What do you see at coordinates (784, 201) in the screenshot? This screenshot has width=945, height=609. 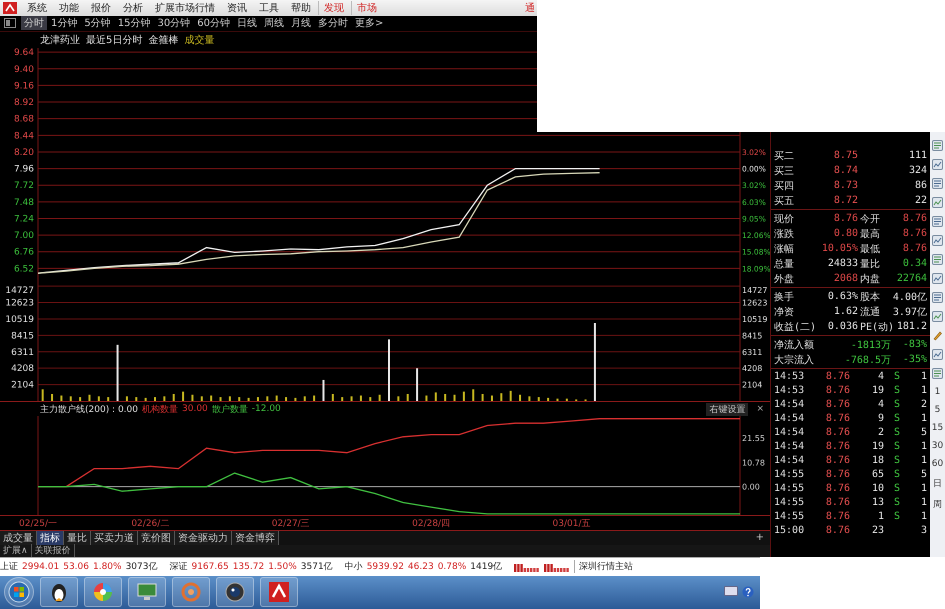 I see `bid-label: 买五` at bounding box center [784, 201].